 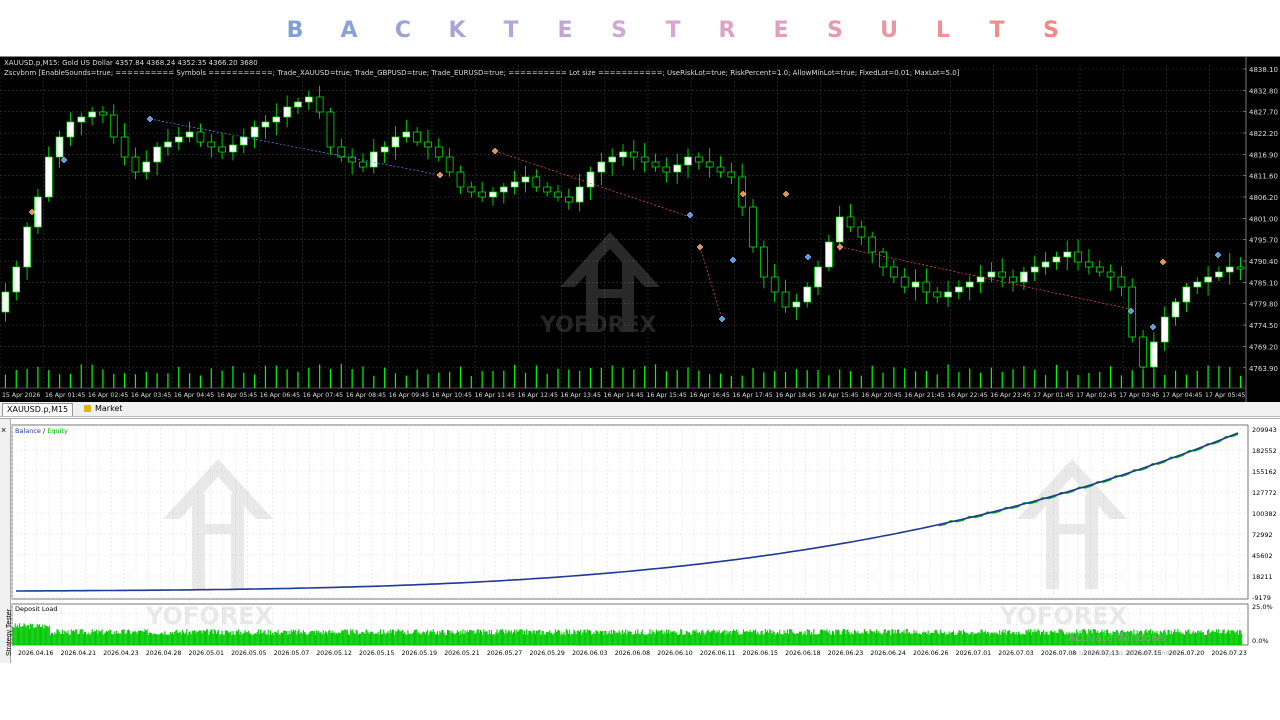 I want to click on price-label: 4790.40, so click(x=1263, y=262).